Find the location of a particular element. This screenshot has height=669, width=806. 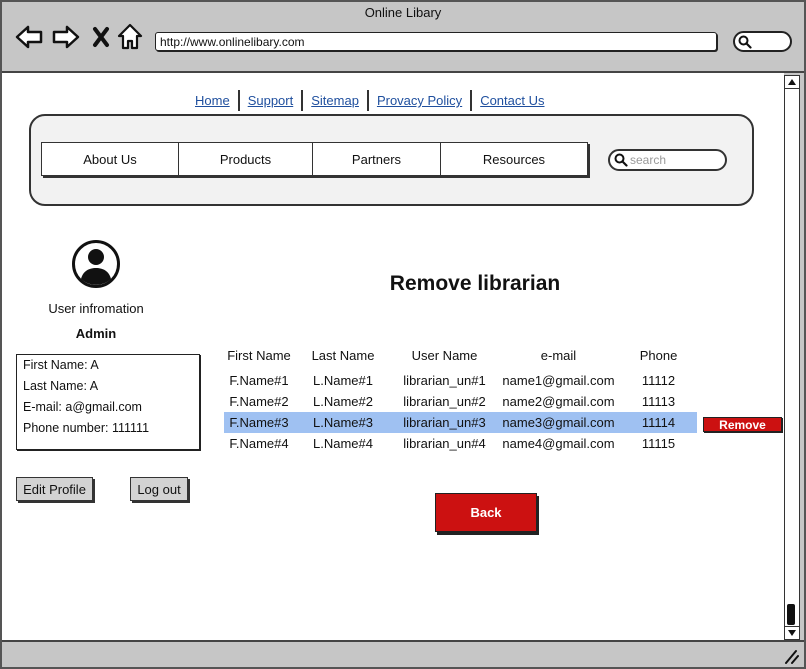

tab-resources: Resources is located at coordinates (514, 159).